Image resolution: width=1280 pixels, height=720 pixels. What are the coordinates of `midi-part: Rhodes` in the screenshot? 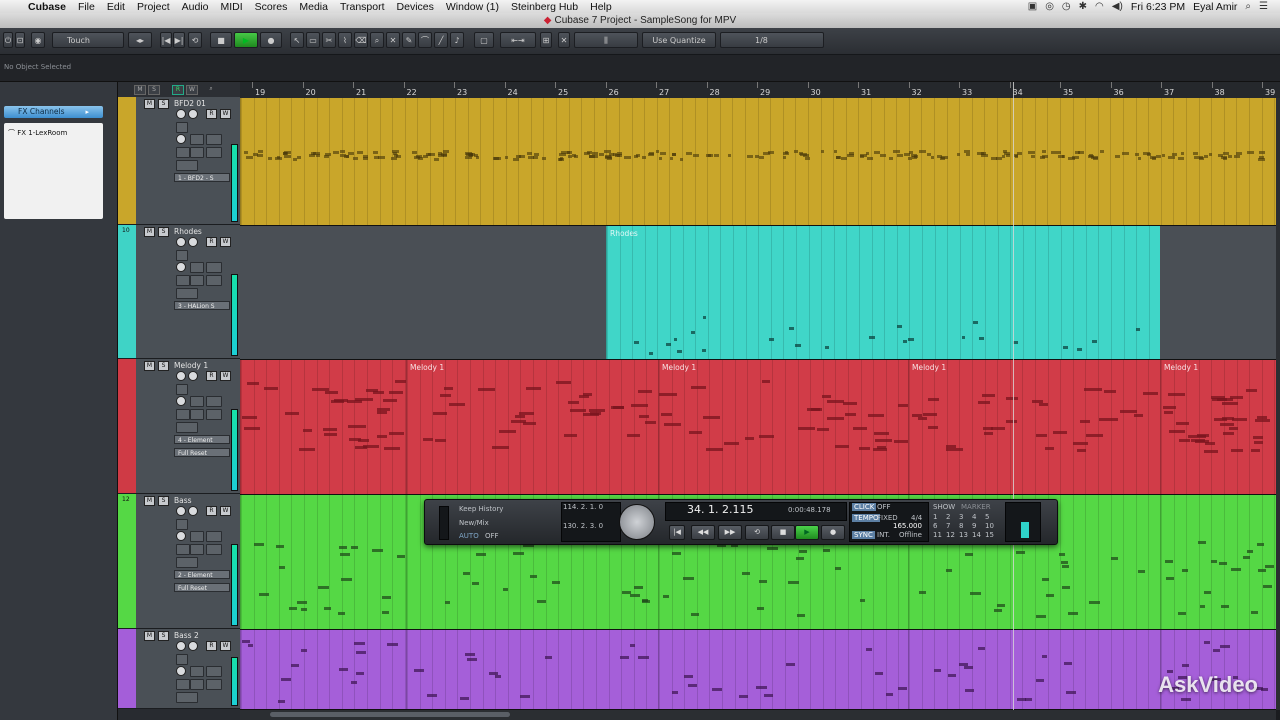 It's located at (883, 292).